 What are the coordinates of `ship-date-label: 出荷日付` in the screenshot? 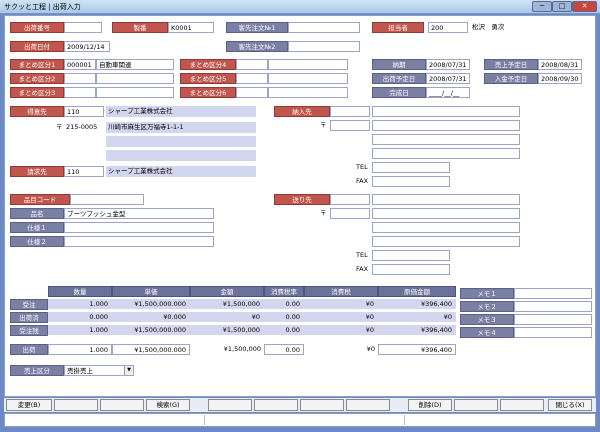 It's located at (37, 46).